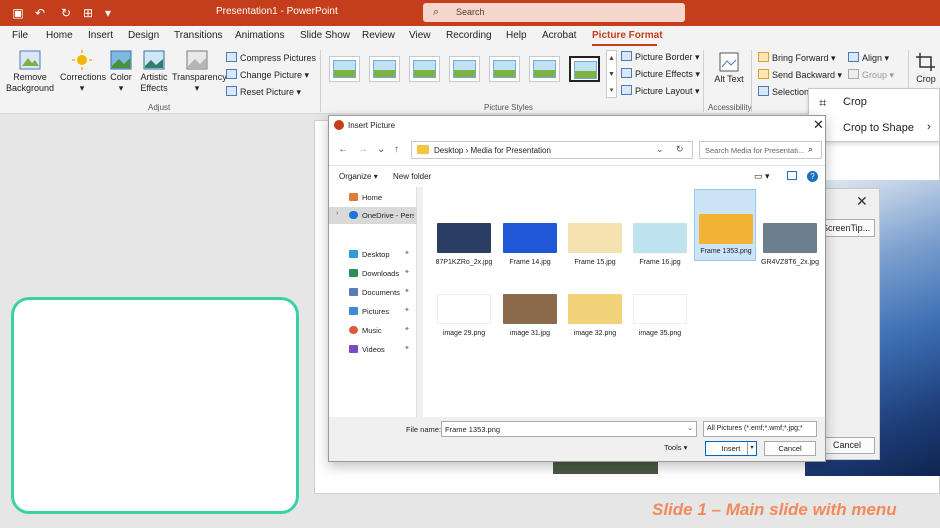 This screenshot has height=528, width=940. Describe the element at coordinates (100, 35) in the screenshot. I see `tab-insert: Insert` at that location.